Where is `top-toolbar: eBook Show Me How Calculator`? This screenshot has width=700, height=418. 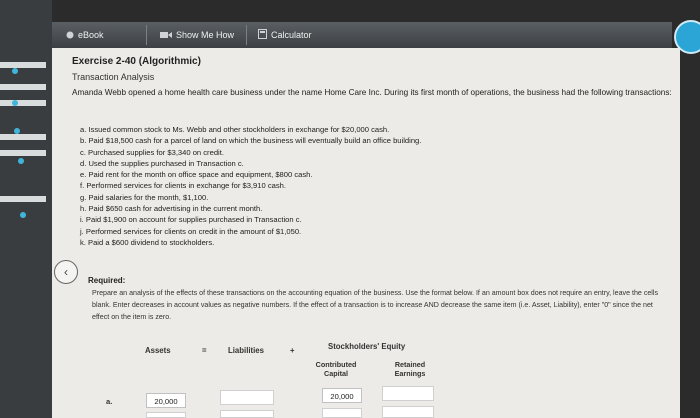
top-toolbar: eBook Show Me How Calculator is located at coordinates (362, 35).